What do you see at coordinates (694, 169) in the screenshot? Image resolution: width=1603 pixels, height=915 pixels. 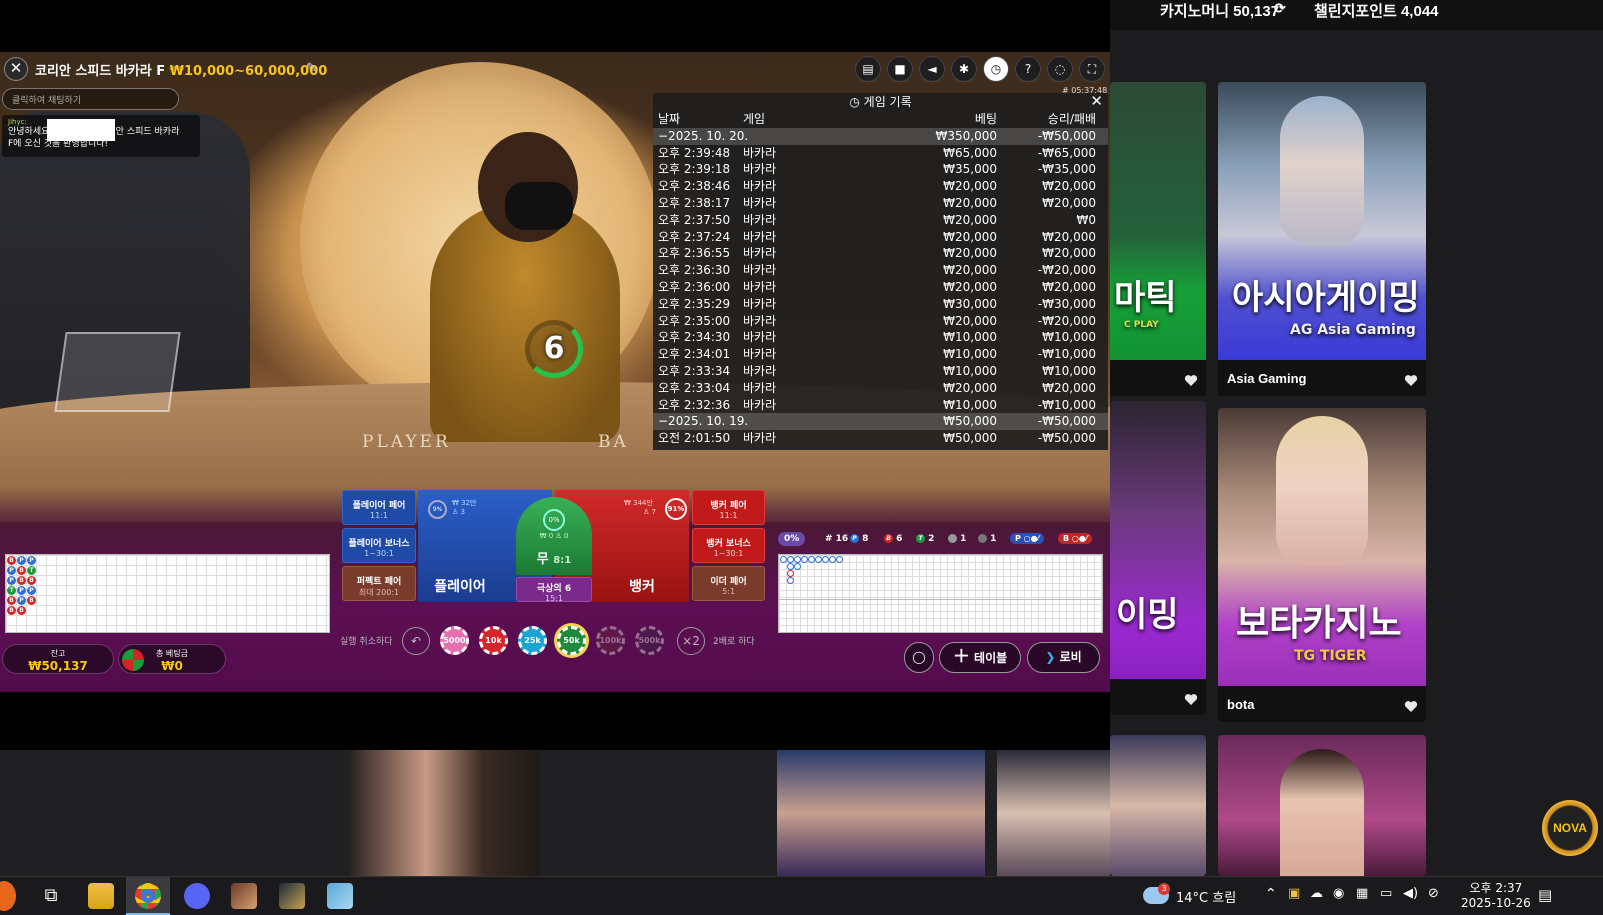 I see `history-date: 오후 2:39:18` at bounding box center [694, 169].